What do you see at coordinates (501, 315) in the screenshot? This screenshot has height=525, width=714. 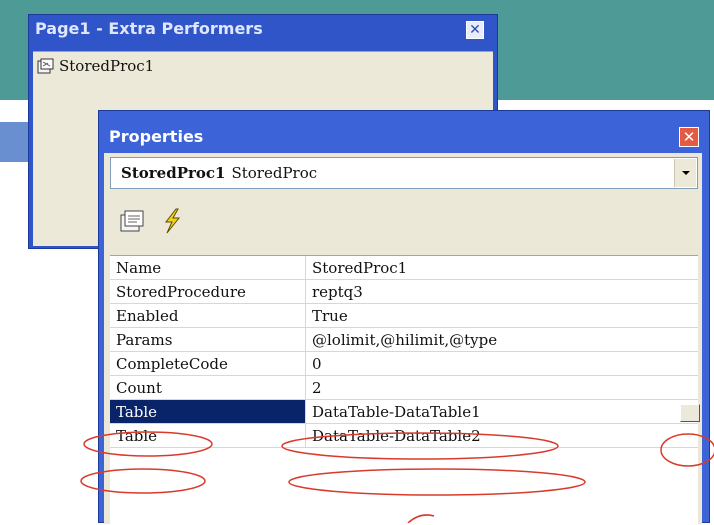 I see `property-value: True` at bounding box center [501, 315].